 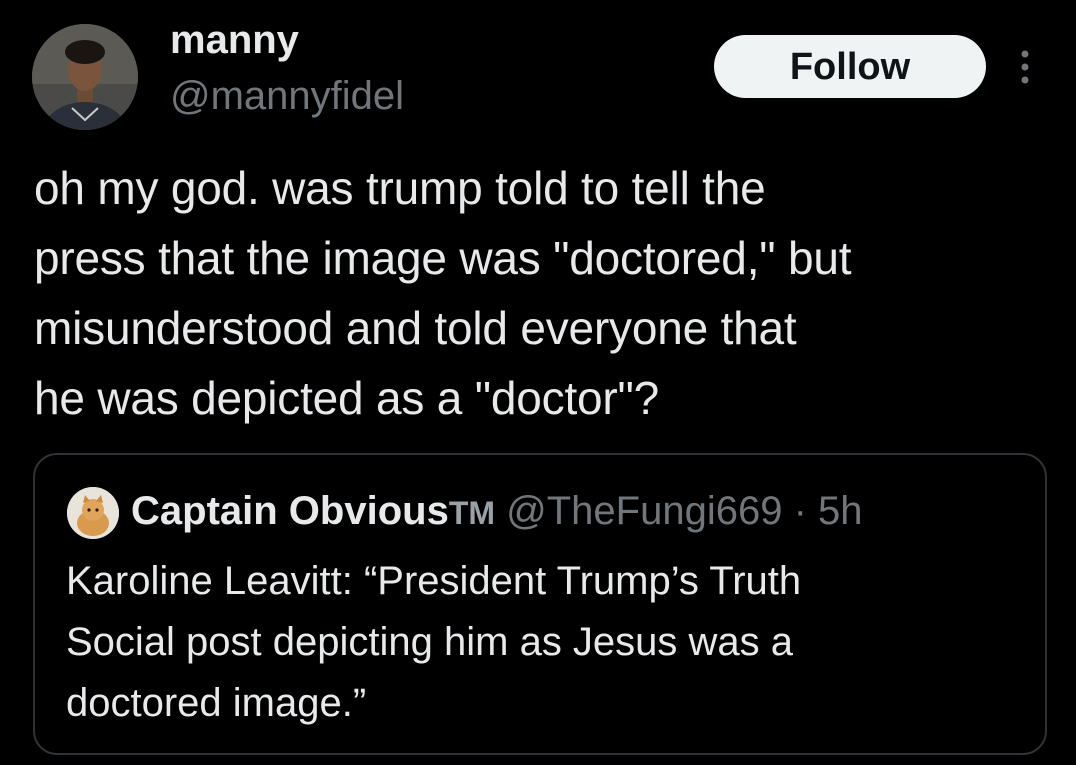 I want to click on author-handle: @mannyfidel, so click(x=287, y=96).